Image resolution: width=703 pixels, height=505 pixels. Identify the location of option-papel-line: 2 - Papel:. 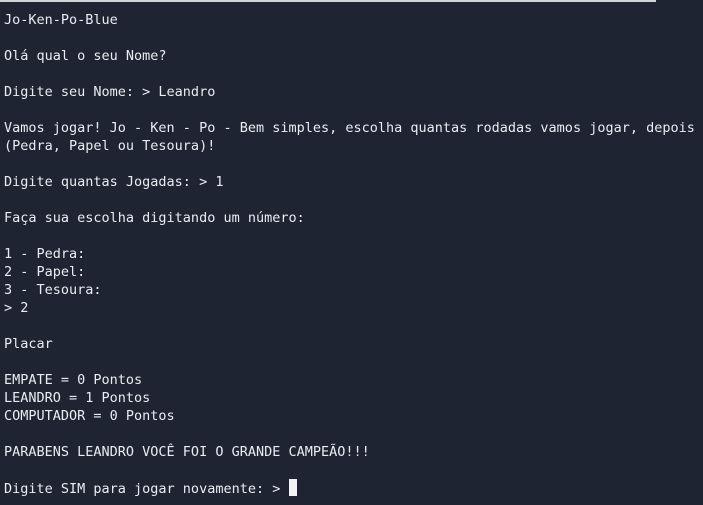
(45, 272).